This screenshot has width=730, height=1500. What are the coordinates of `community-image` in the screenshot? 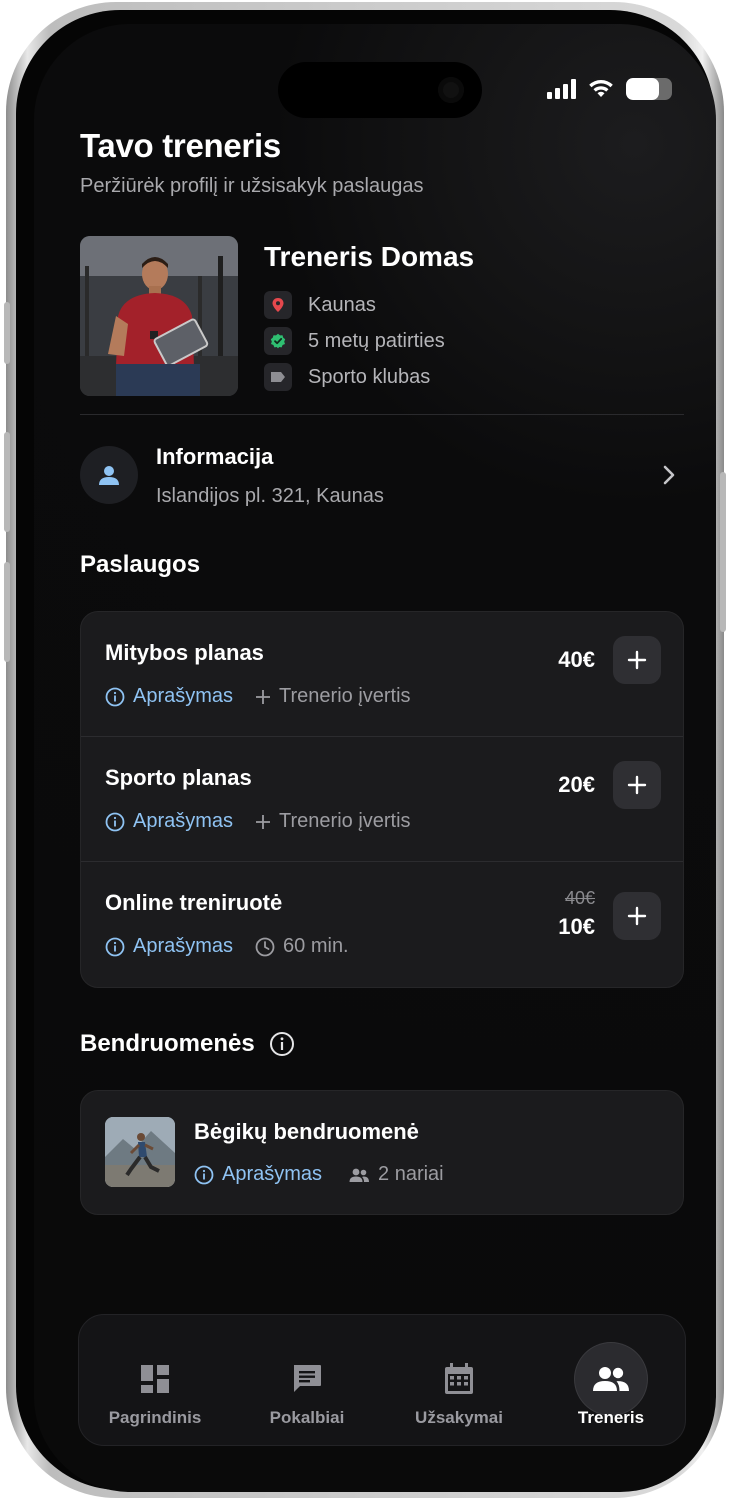 It's located at (140, 1152).